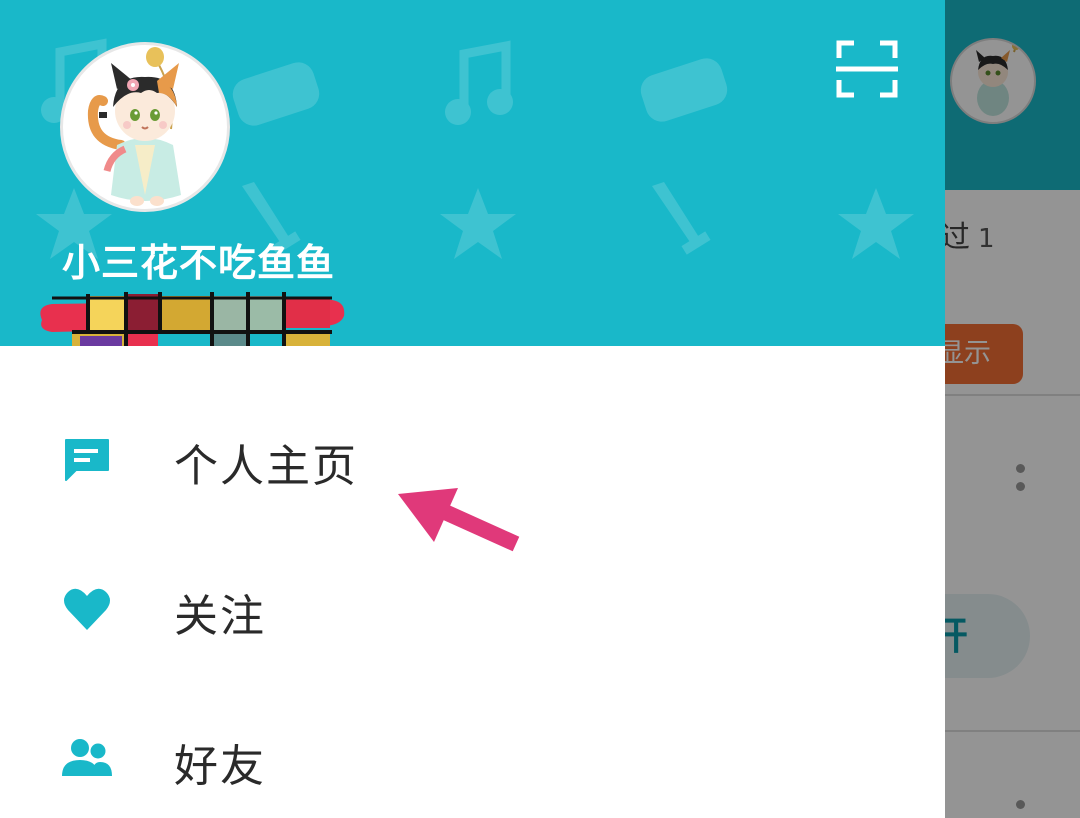 This screenshot has height=818, width=1080. Describe the element at coordinates (87, 460) in the screenshot. I see `profile-page-icon` at that location.